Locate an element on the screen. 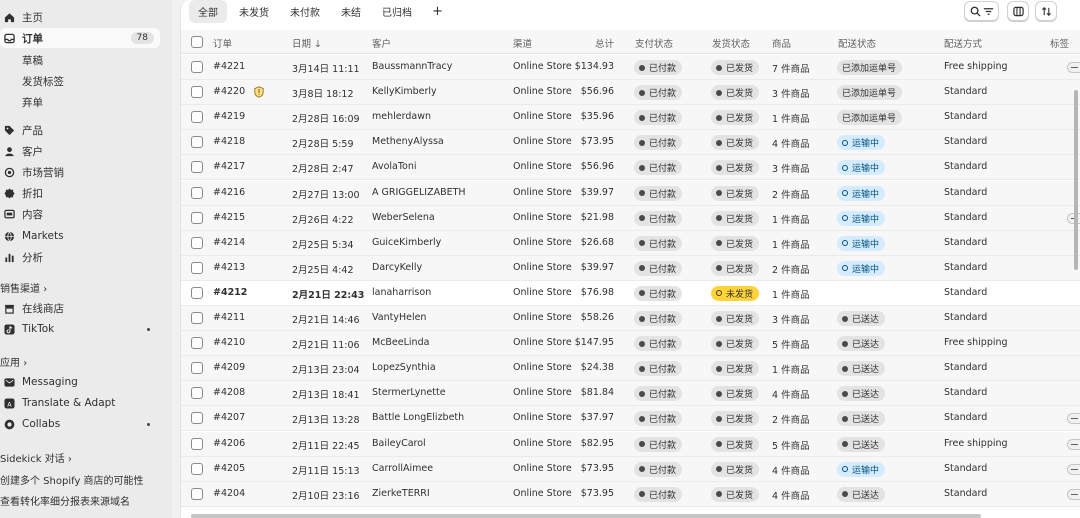 This screenshot has height=518, width=1080. column-fulfillment-status: 发货状态 is located at coordinates (731, 43).